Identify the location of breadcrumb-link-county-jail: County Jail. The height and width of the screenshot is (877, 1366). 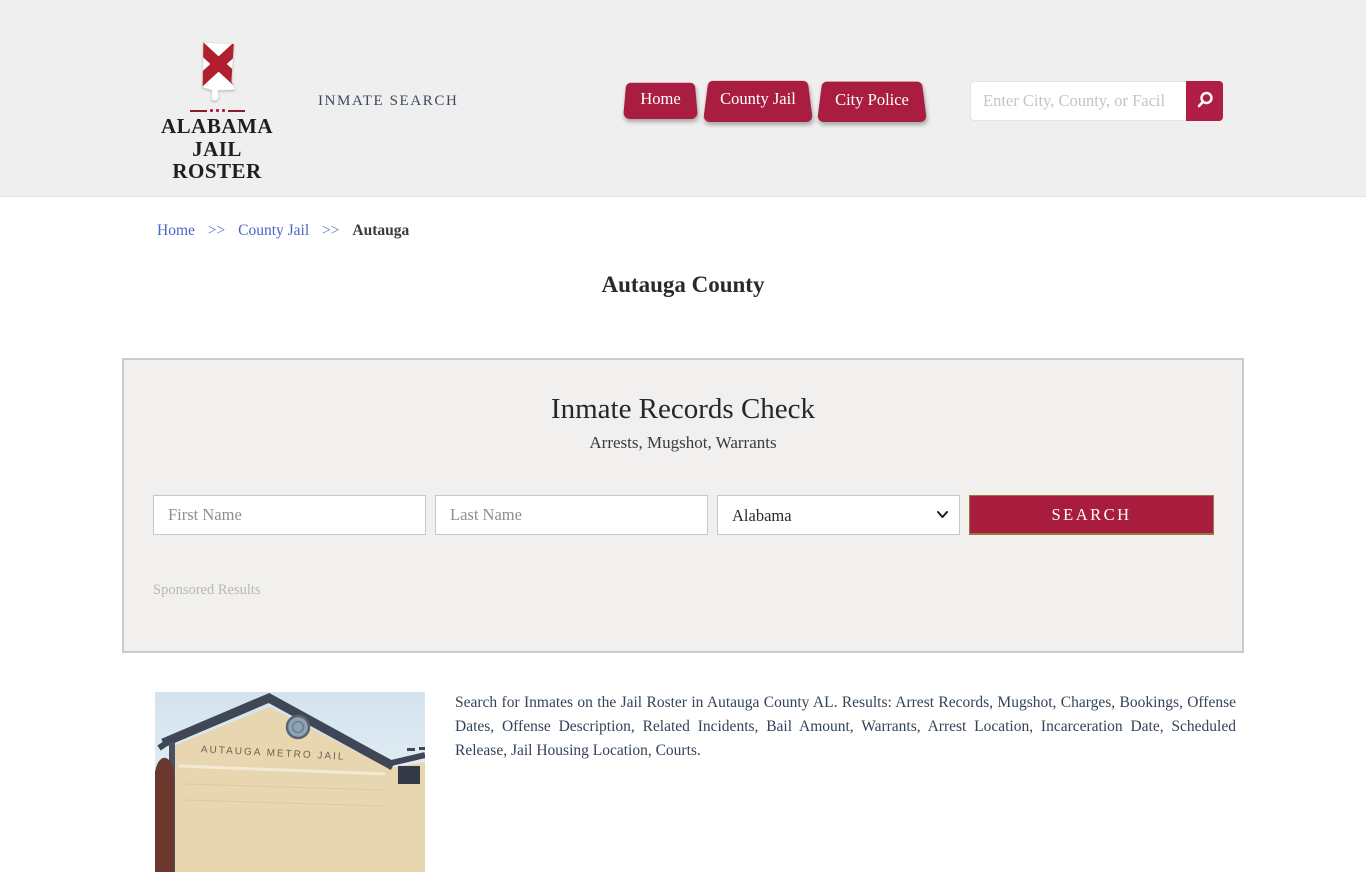
(273, 230).